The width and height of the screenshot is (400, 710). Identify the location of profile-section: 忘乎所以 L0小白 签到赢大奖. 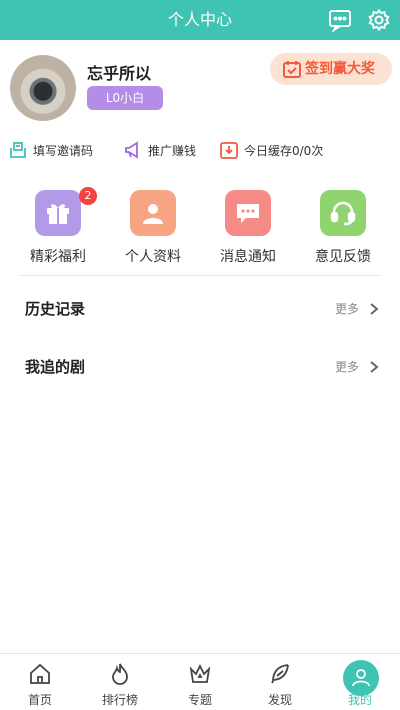
(200, 87).